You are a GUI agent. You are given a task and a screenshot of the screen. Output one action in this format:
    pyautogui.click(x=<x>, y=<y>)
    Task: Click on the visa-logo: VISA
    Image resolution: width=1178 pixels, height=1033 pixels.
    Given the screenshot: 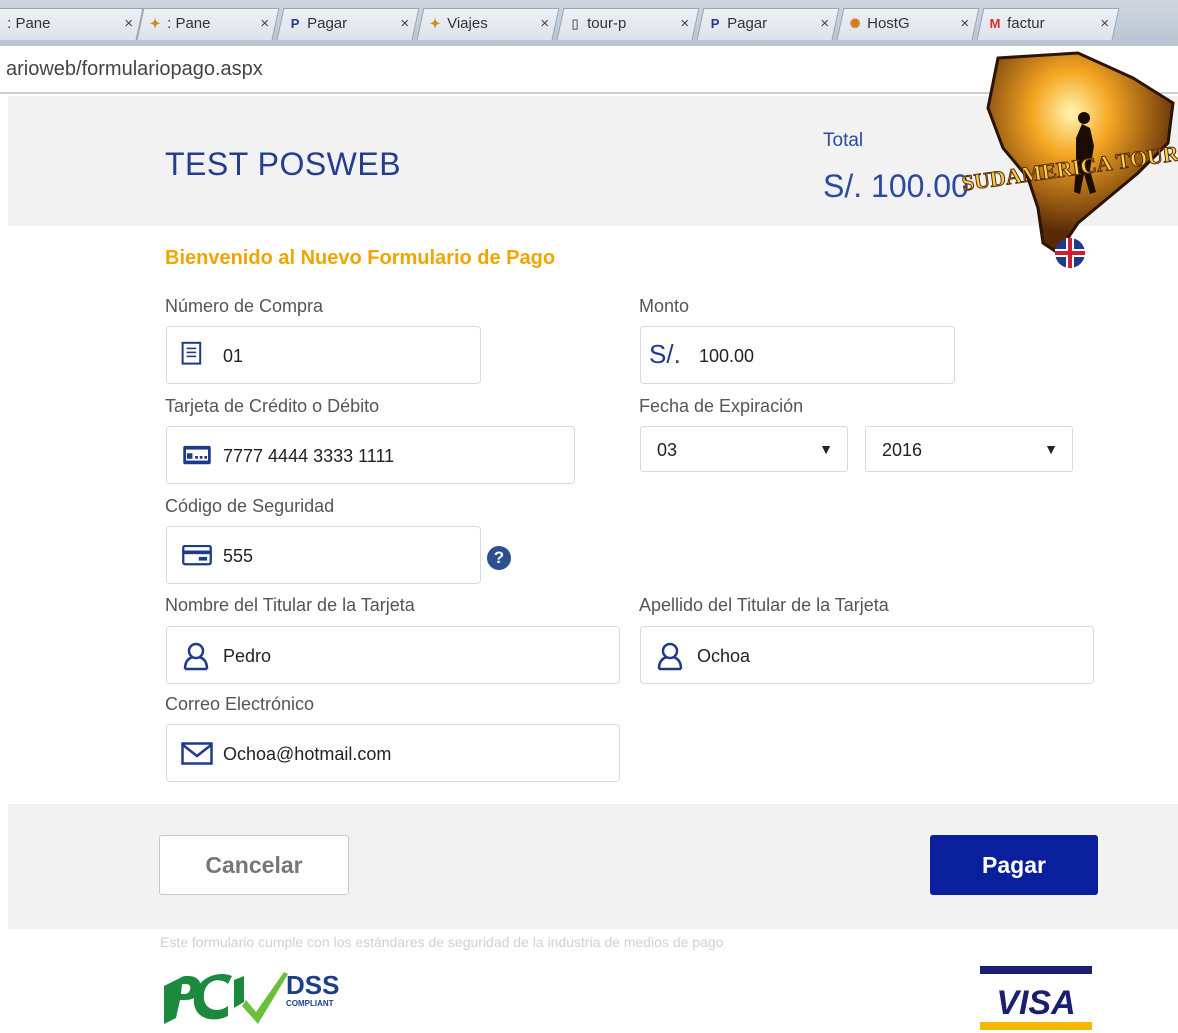 What is the action you would take?
    pyautogui.click(x=1036, y=998)
    